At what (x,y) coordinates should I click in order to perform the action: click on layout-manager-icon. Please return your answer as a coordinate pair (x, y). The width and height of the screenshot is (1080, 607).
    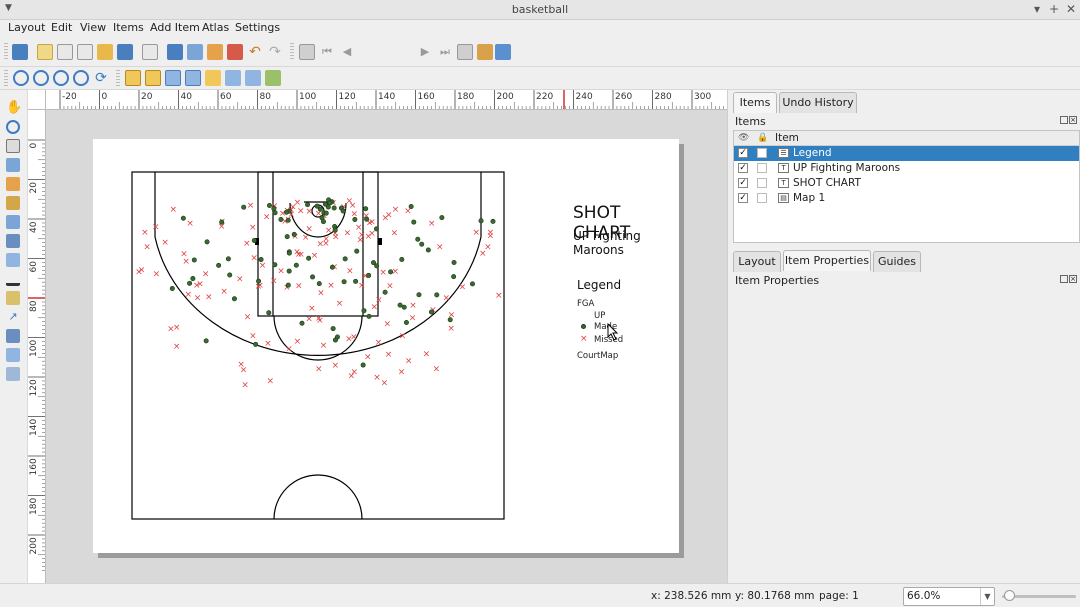
    Looking at the image, I should click on (85, 52).